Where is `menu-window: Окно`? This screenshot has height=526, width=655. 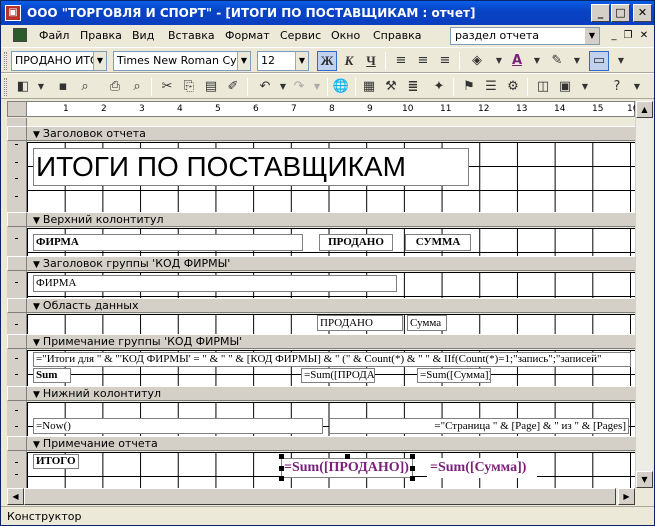 menu-window: Окно is located at coordinates (345, 35).